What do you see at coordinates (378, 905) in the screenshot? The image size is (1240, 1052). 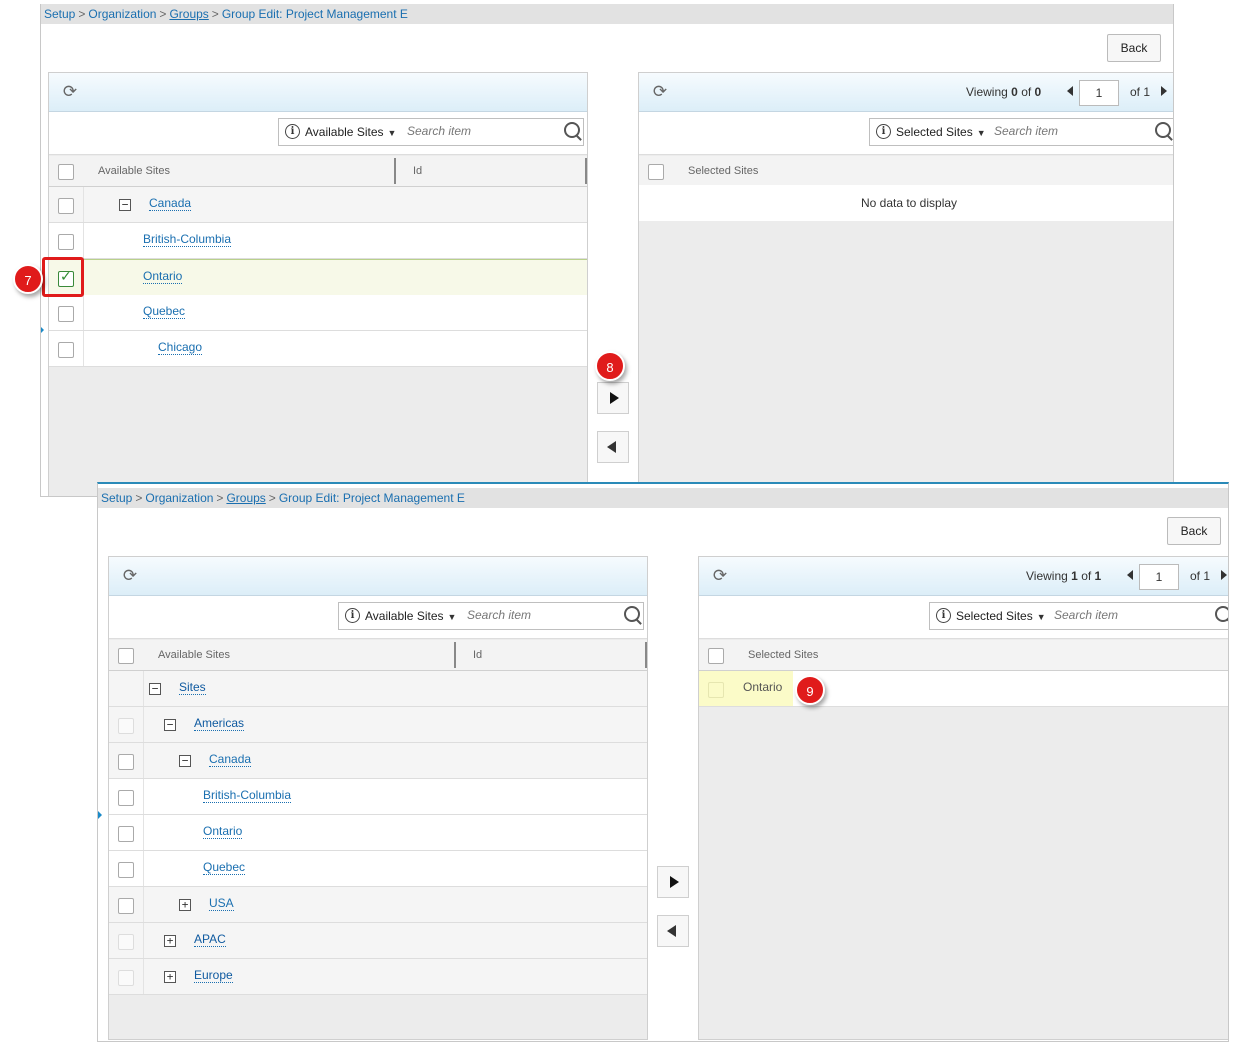 I see `tree-row-usa: + USA` at bounding box center [378, 905].